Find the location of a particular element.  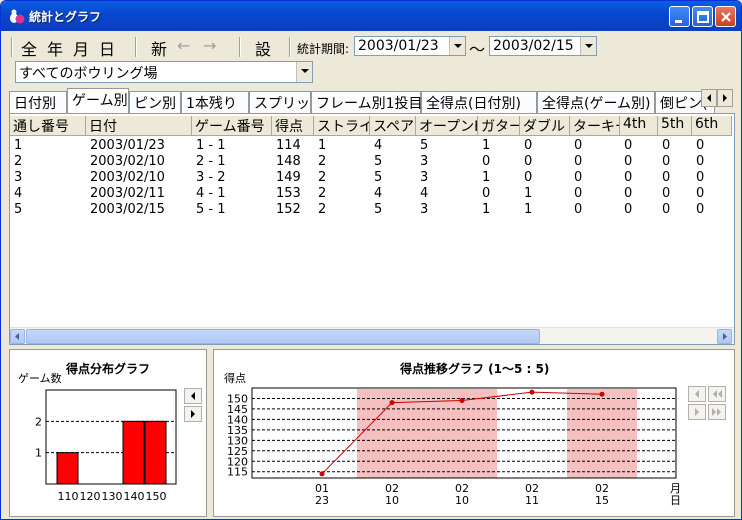

minimize-button is located at coordinates (679, 16).